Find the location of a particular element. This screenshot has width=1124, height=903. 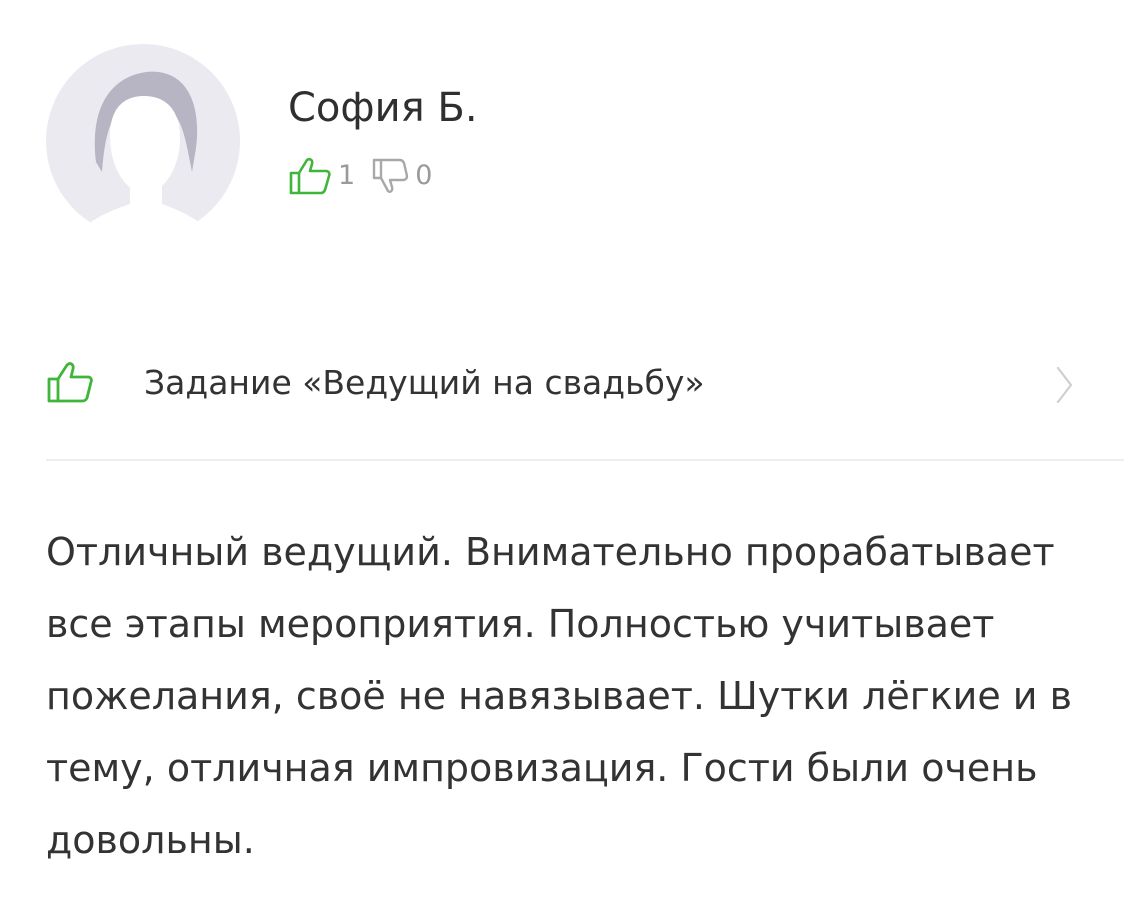

dislike-count: 0 is located at coordinates (424, 175).